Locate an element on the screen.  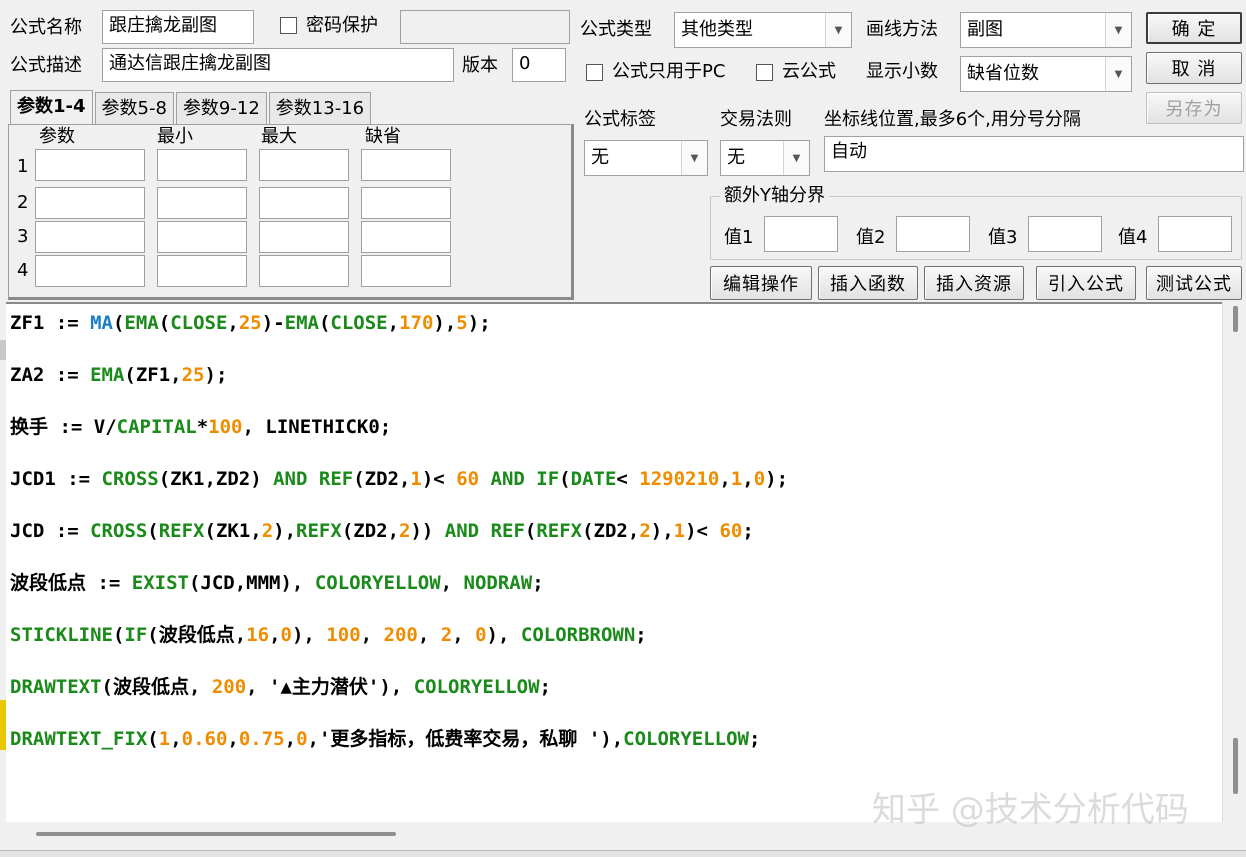
param-3-min is located at coordinates (202, 237).